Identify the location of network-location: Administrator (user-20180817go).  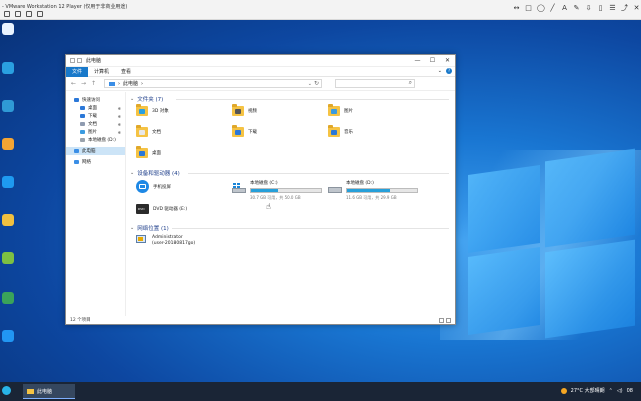
(165, 240).